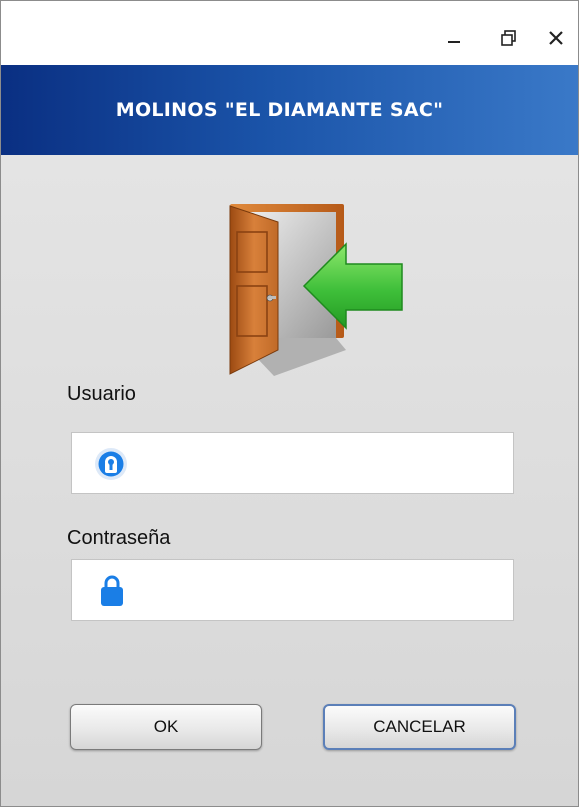 This screenshot has height=807, width=579. Describe the element at coordinates (289, 33) in the screenshot. I see `title-bar` at that location.